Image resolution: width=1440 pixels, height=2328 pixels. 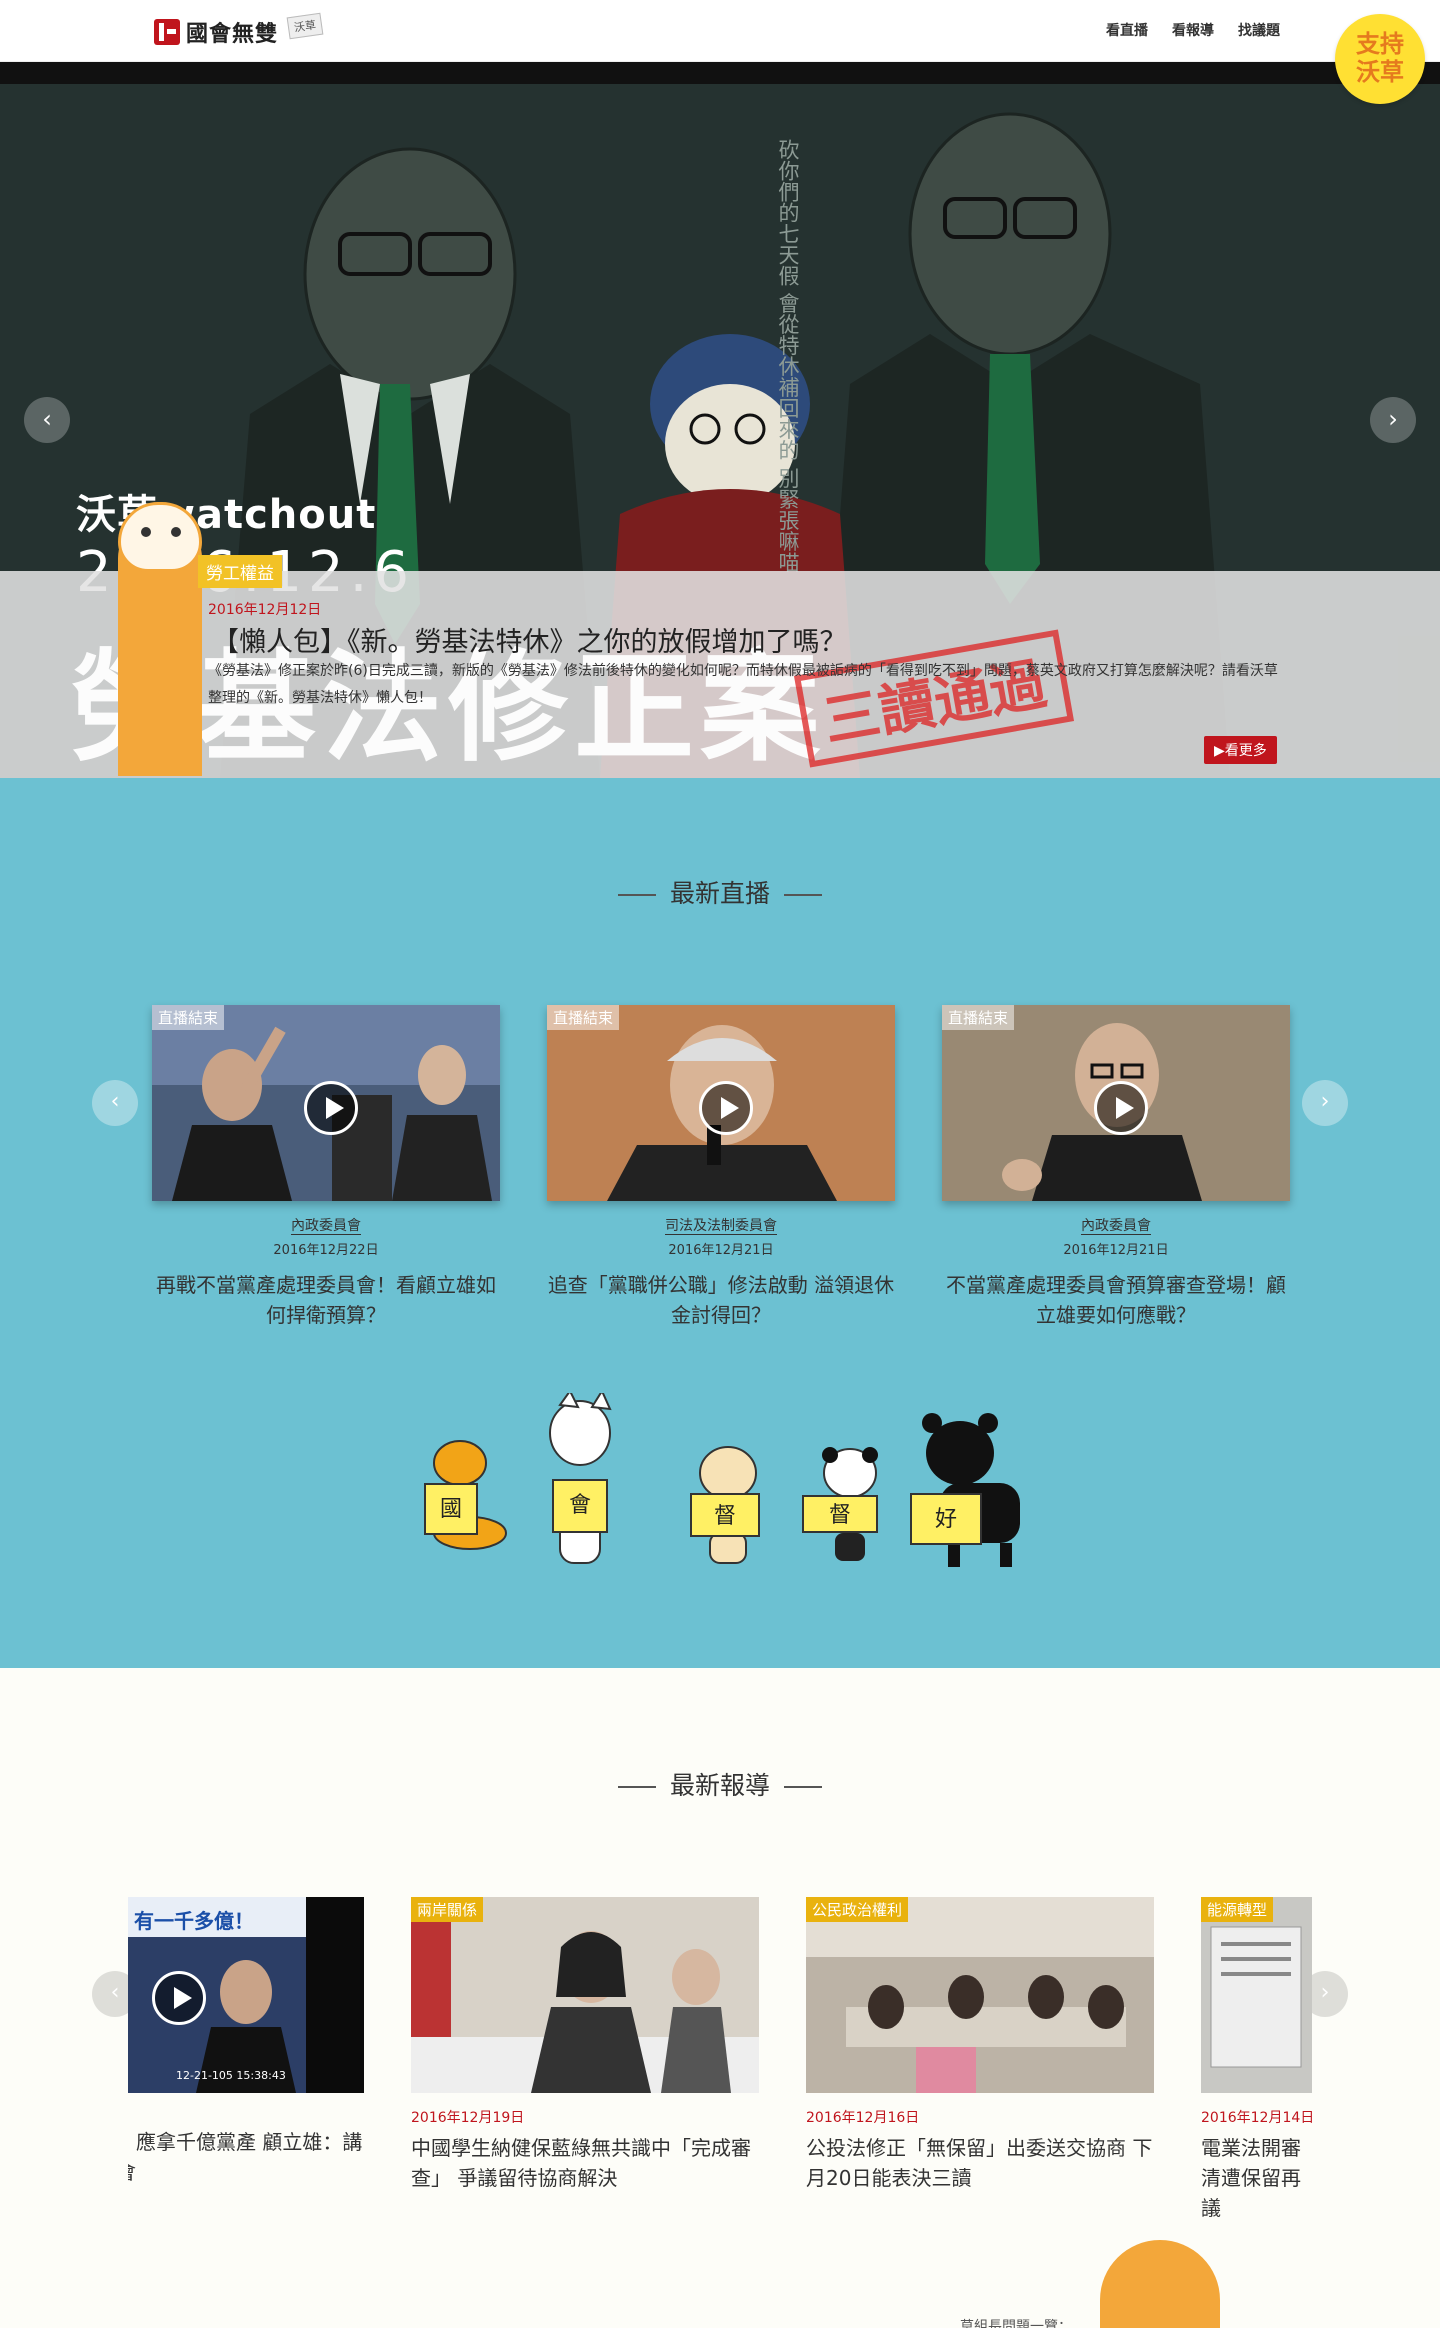 What do you see at coordinates (980, 2163) in the screenshot?
I see `news-title: 公投法修正「無保留」出委送交協商 下月20日能表決三讀` at bounding box center [980, 2163].